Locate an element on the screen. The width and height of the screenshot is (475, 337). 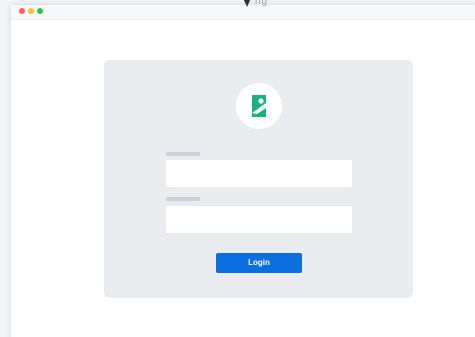
password-input is located at coordinates (259, 219).